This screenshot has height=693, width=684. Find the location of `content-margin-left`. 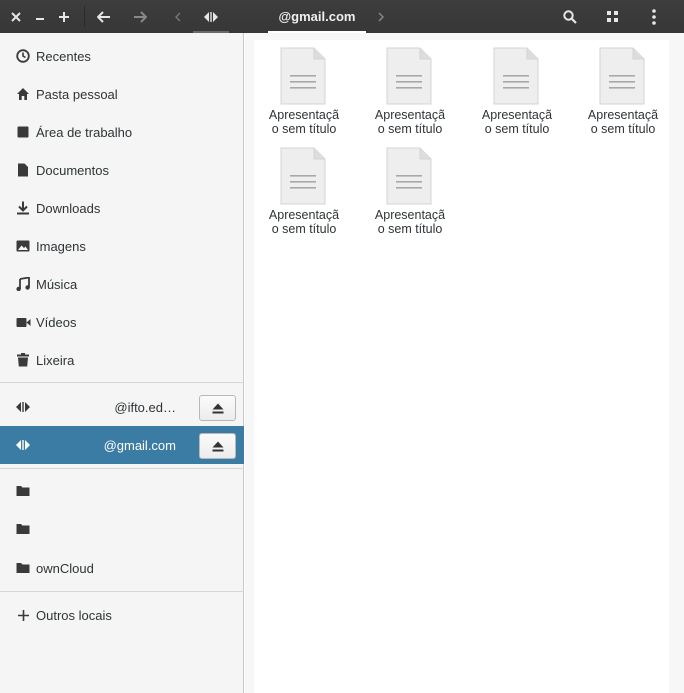

content-margin-left is located at coordinates (249, 363).